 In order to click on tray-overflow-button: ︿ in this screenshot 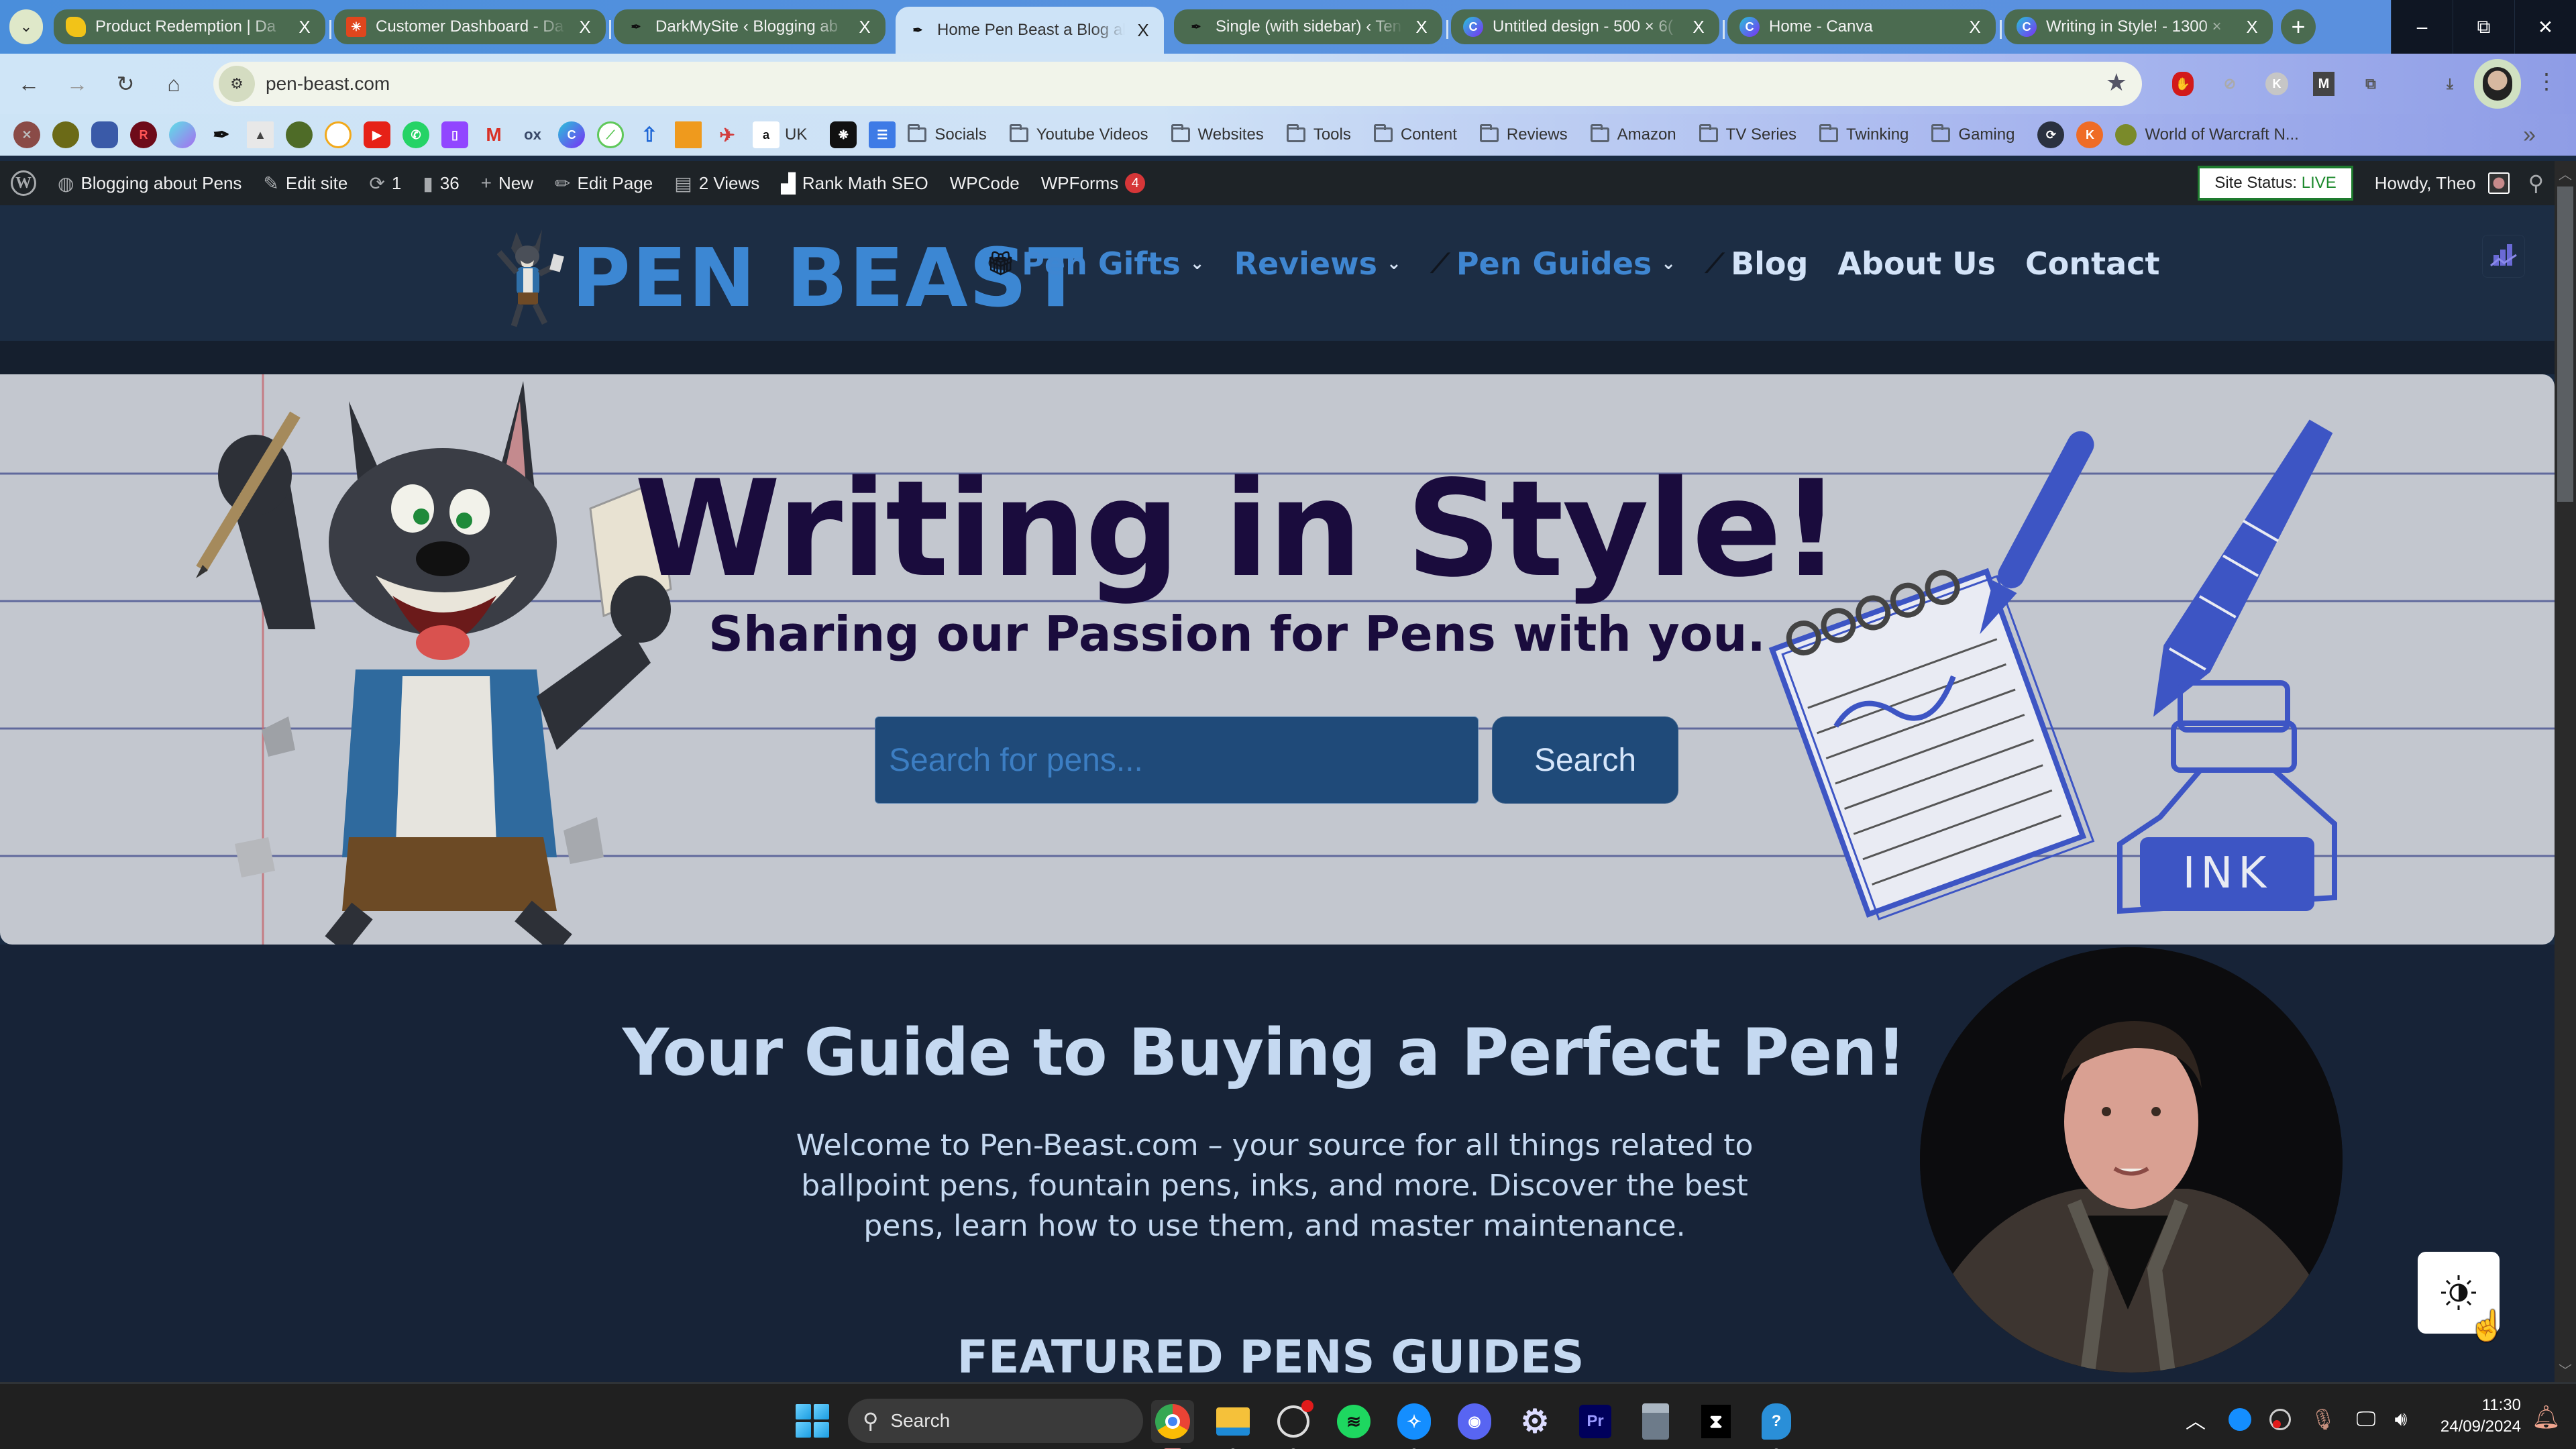, I will do `click(2195, 1419)`.